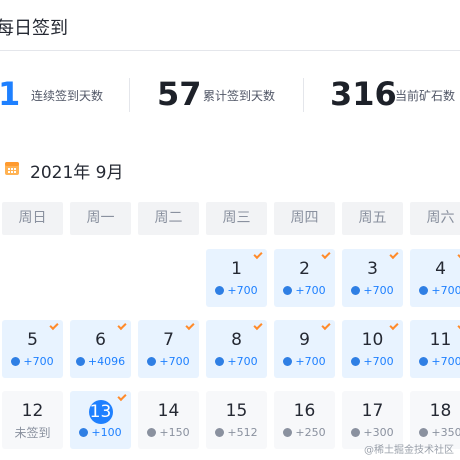  Describe the element at coordinates (236, 340) in the screenshot. I see `day-number: 8` at that location.